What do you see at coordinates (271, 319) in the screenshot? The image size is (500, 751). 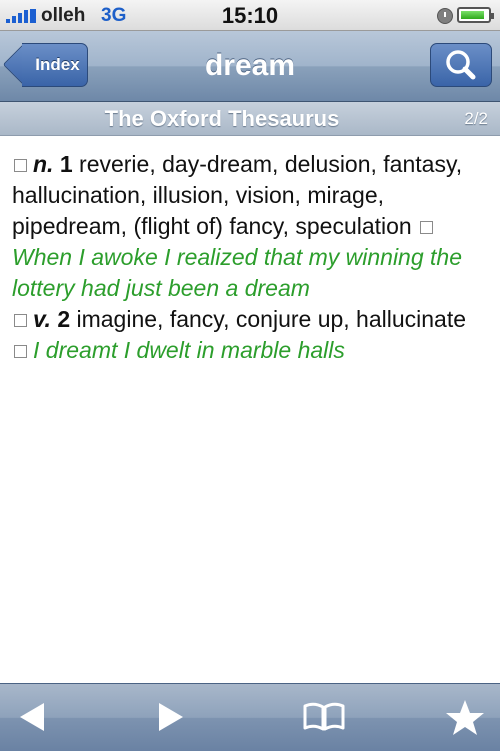 I see `synonym-list: imagine, fancy, conjure up, hallucinate` at bounding box center [271, 319].